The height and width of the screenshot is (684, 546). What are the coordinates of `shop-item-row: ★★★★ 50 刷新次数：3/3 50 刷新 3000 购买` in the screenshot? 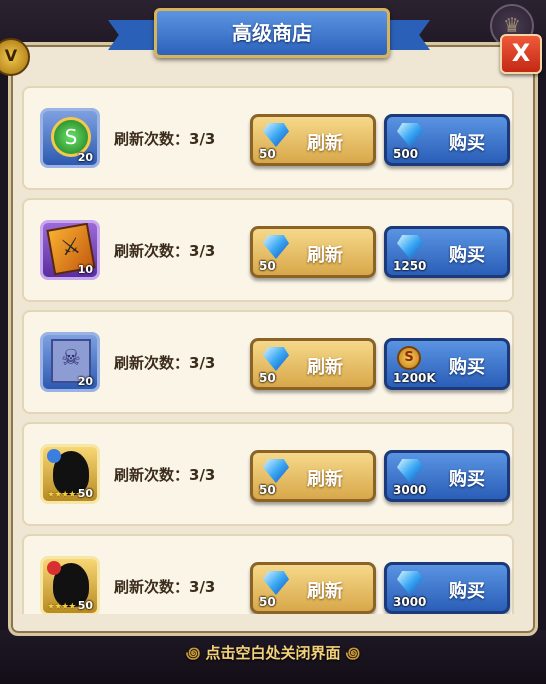 It's located at (268, 574).